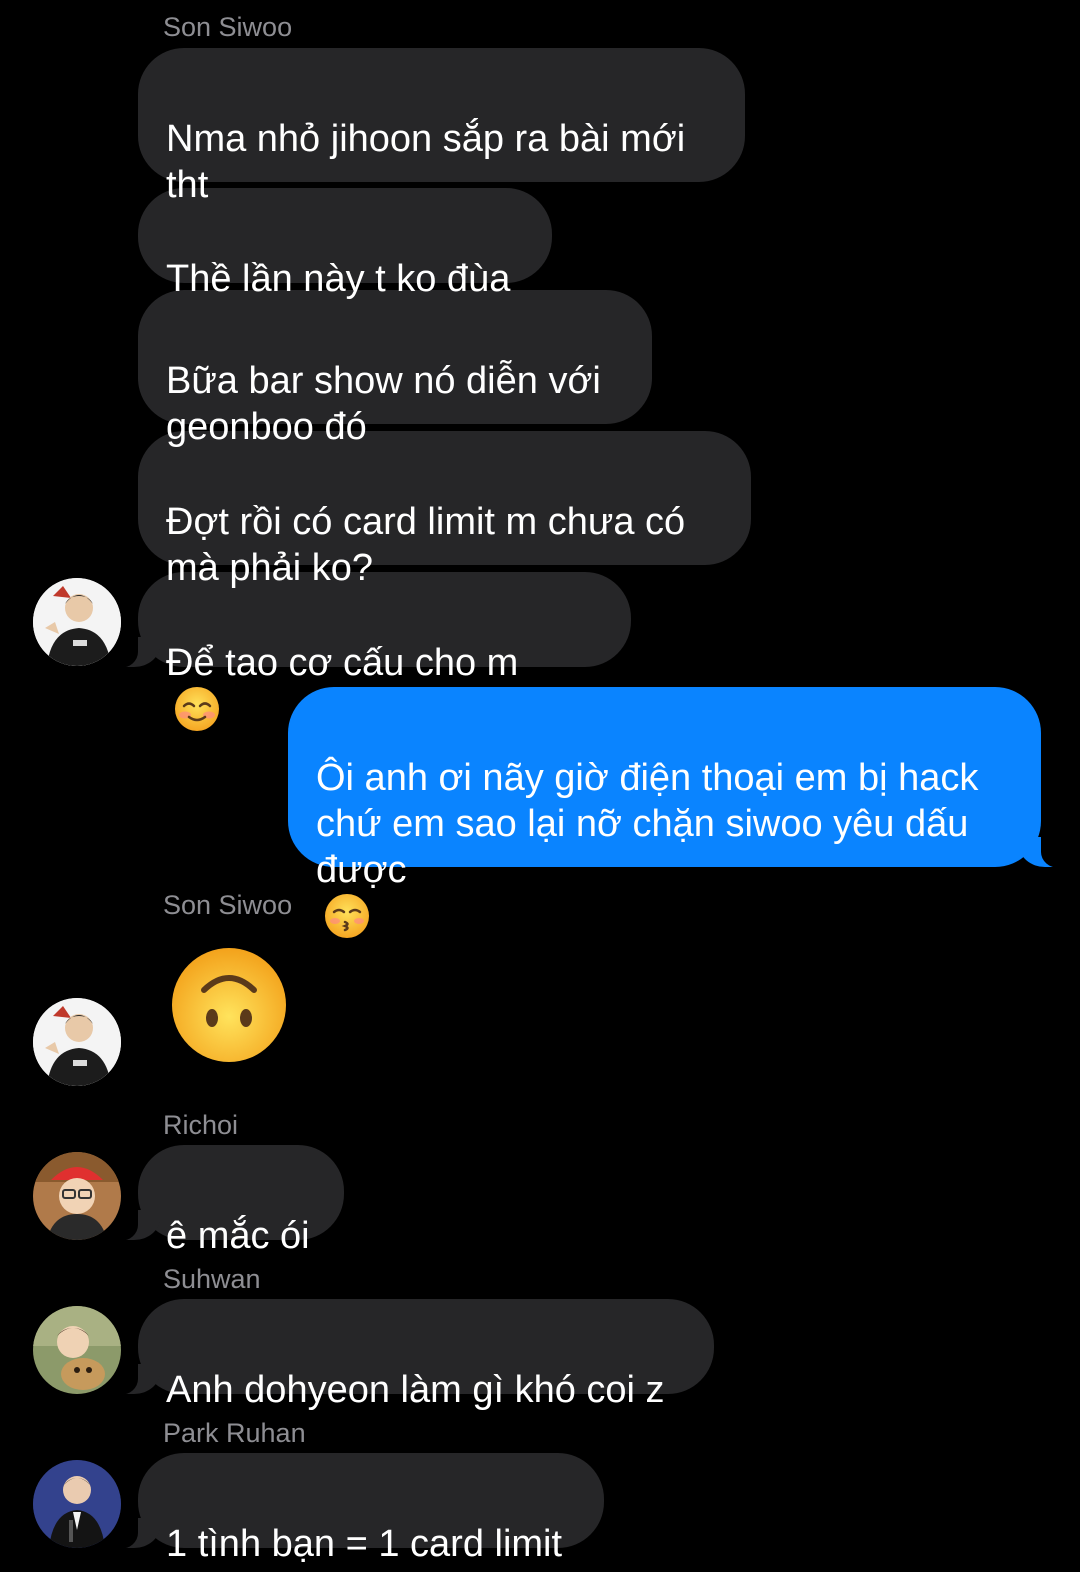 The height and width of the screenshot is (1572, 1080). I want to click on message-bubble: Bữa bar show nó diễn với geonboo đó, so click(395, 369).